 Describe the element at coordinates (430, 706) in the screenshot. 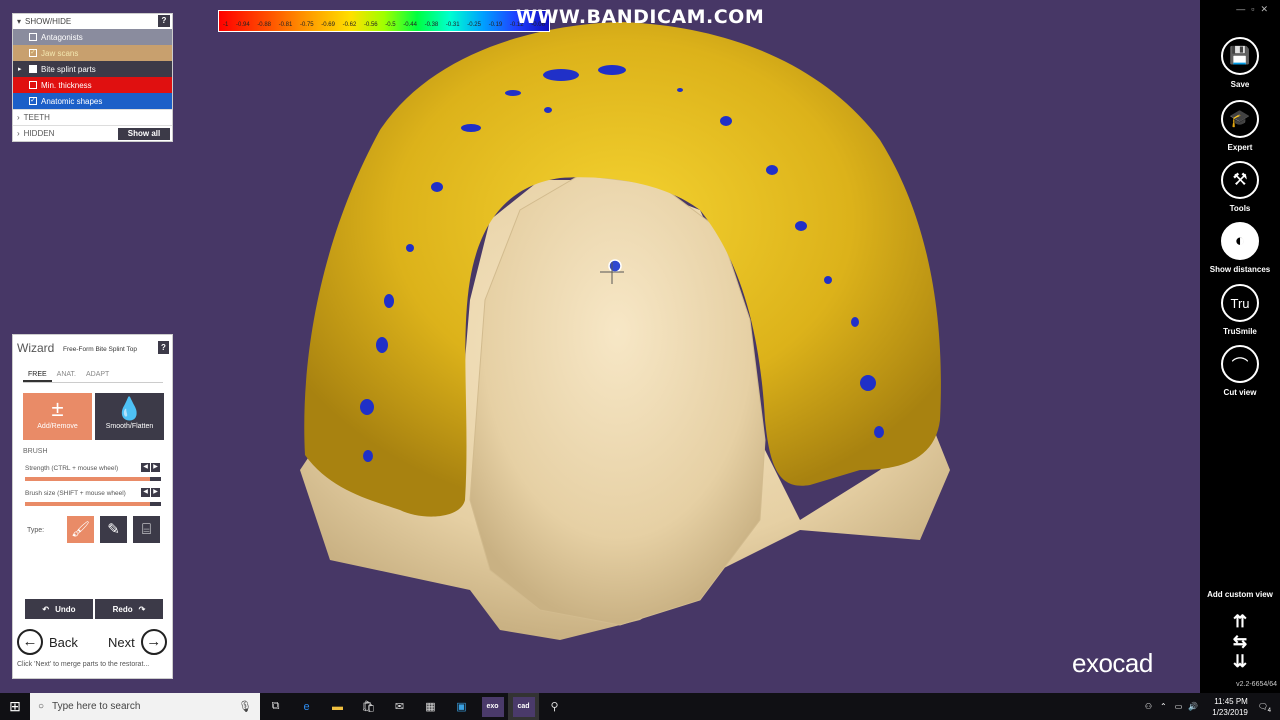

I see `app-icon: ▦` at that location.